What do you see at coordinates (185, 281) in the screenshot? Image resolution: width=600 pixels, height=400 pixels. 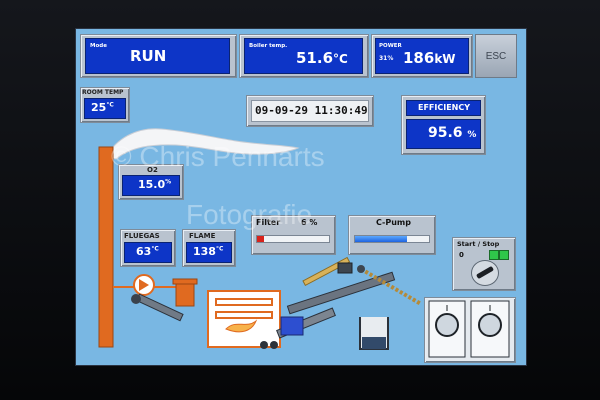 I see `cyclone-cap` at bounding box center [185, 281].